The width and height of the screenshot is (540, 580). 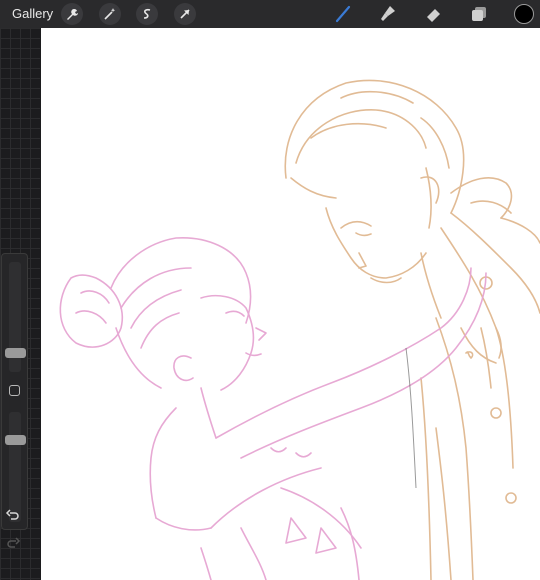 What do you see at coordinates (15, 353) in the screenshot?
I see `brush-size-slider` at bounding box center [15, 353].